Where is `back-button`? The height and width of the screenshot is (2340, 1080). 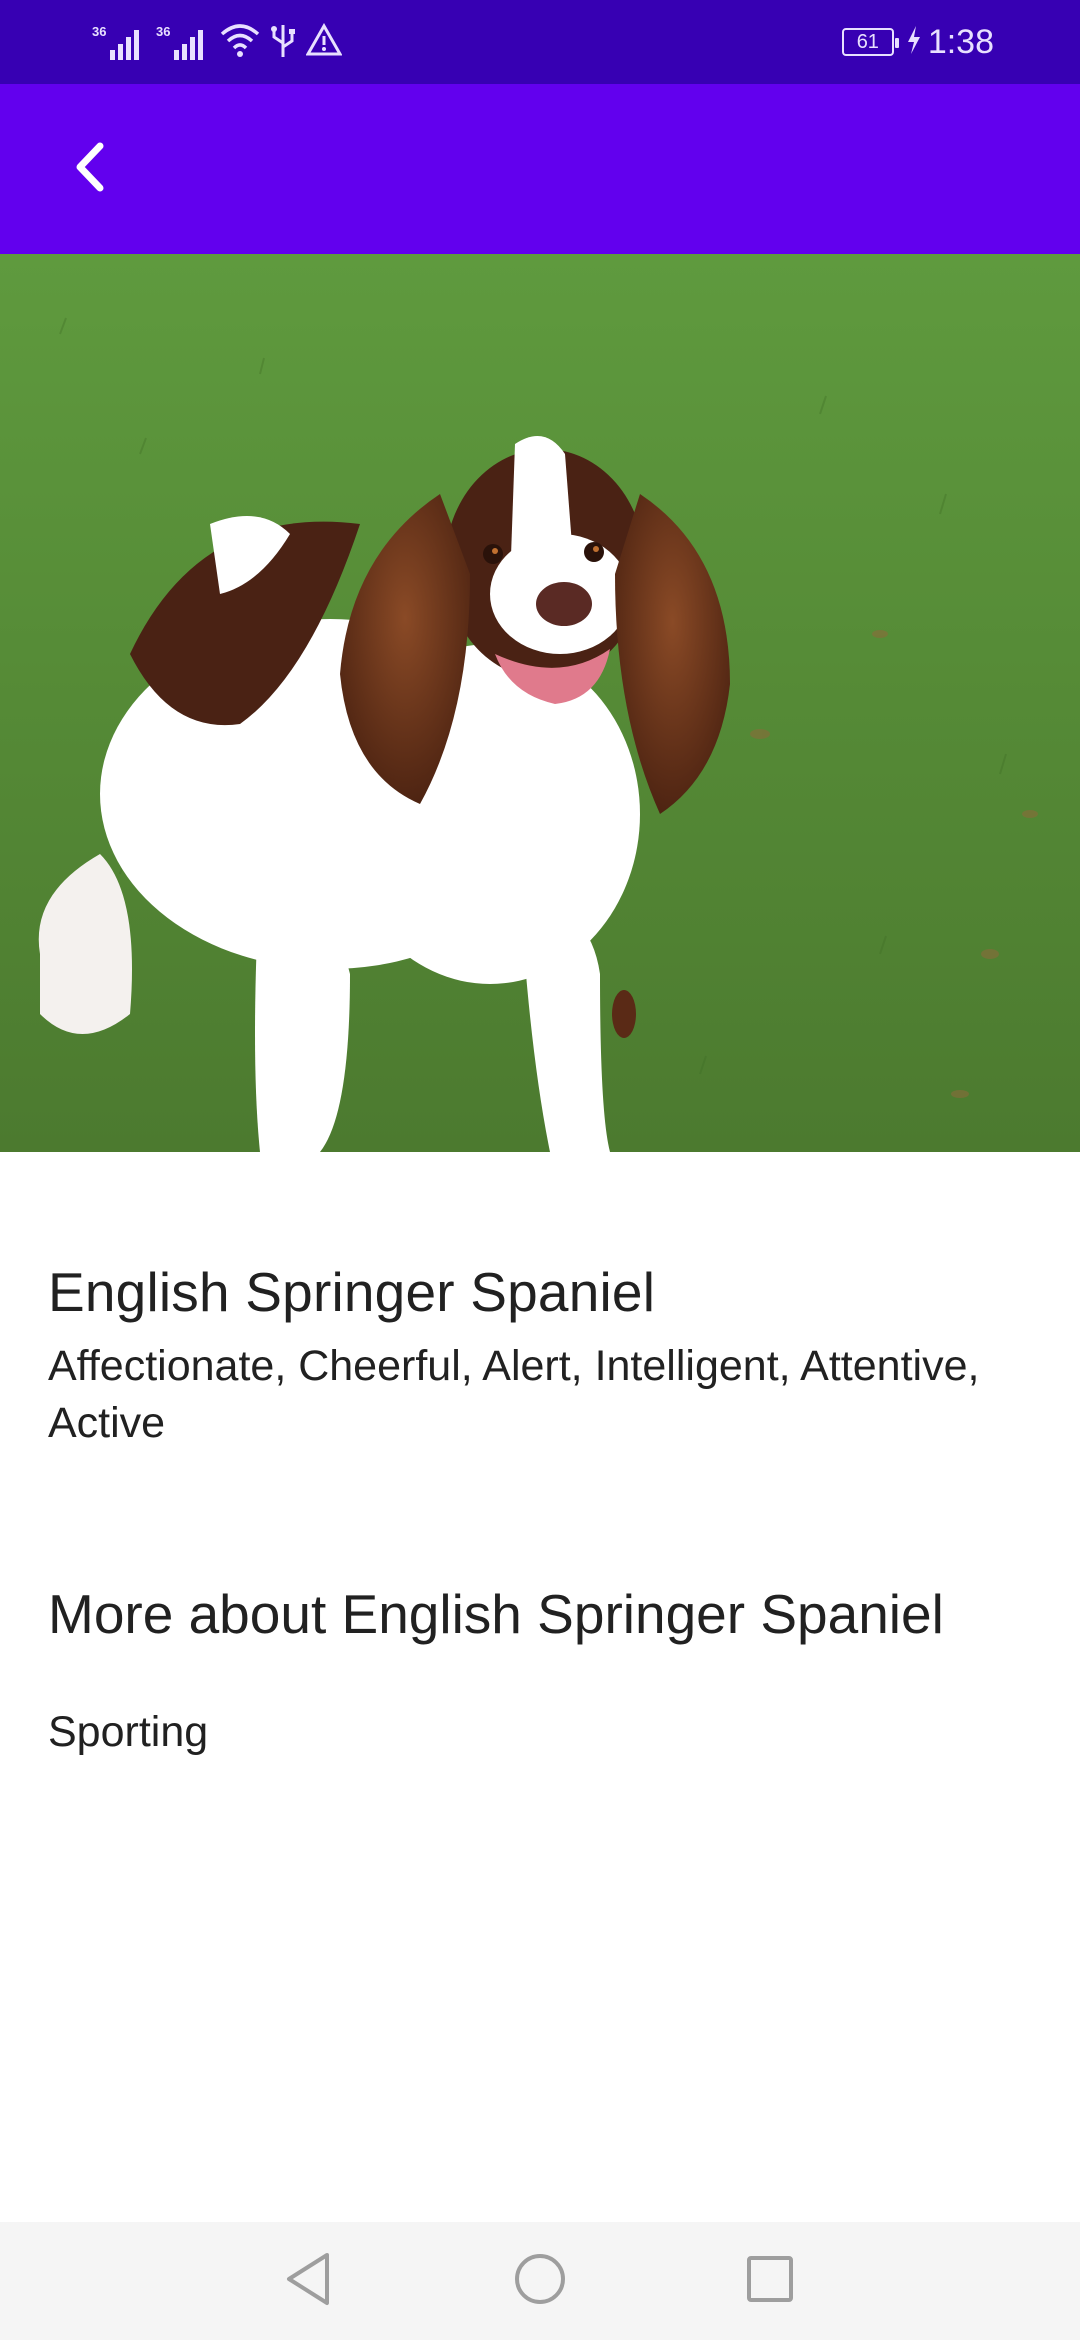
back-button is located at coordinates (90, 169).